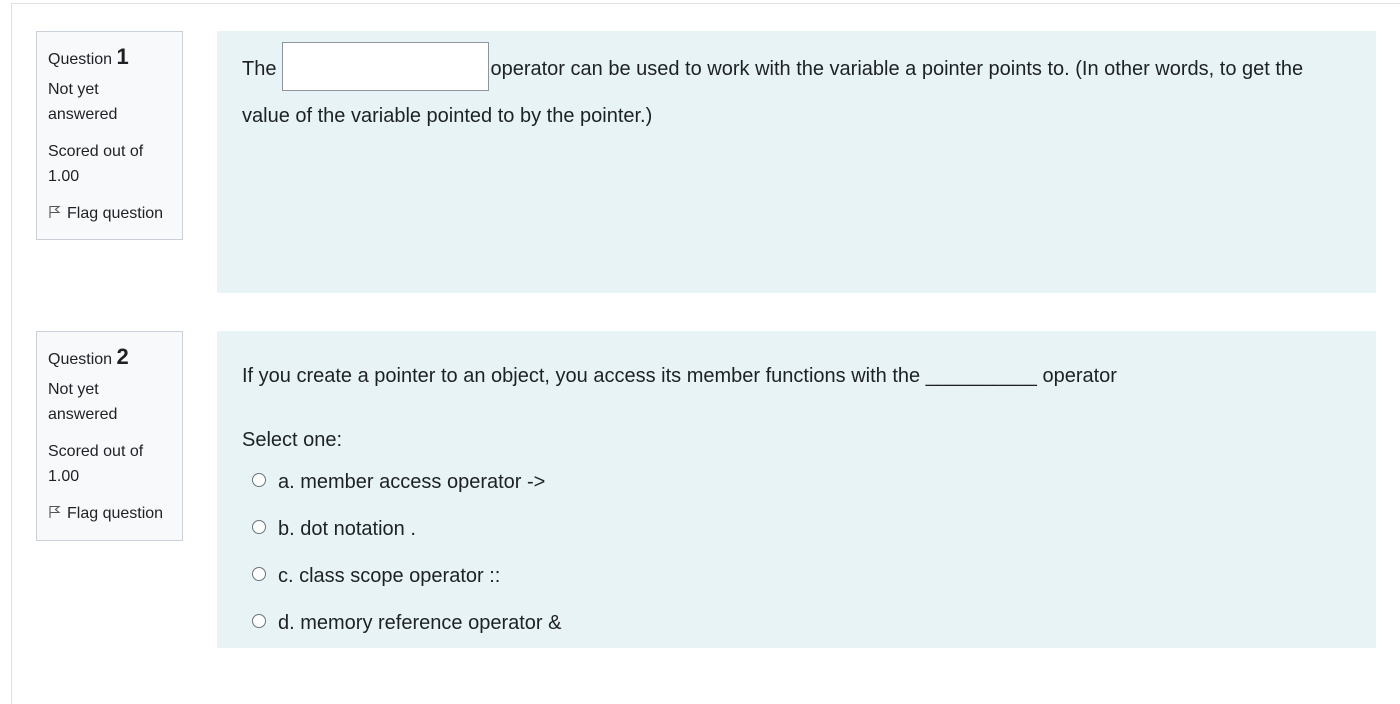 The image size is (1400, 704). What do you see at coordinates (420, 623) in the screenshot?
I see `option-label: d. memory reference operator &` at bounding box center [420, 623].